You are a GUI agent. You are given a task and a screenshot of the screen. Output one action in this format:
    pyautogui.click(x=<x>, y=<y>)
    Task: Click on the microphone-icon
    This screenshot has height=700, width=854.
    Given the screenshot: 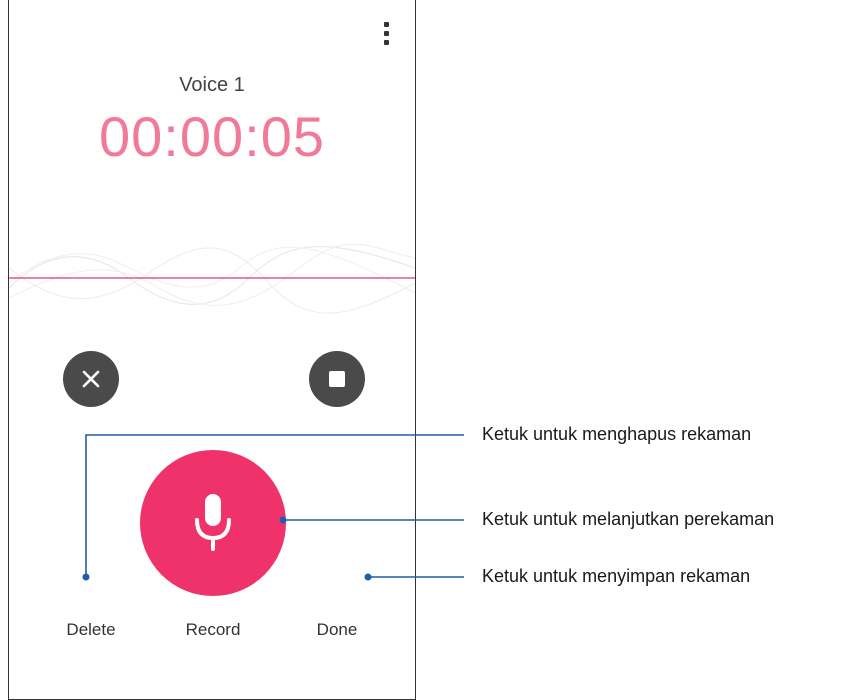 What is the action you would take?
    pyautogui.click(x=213, y=522)
    